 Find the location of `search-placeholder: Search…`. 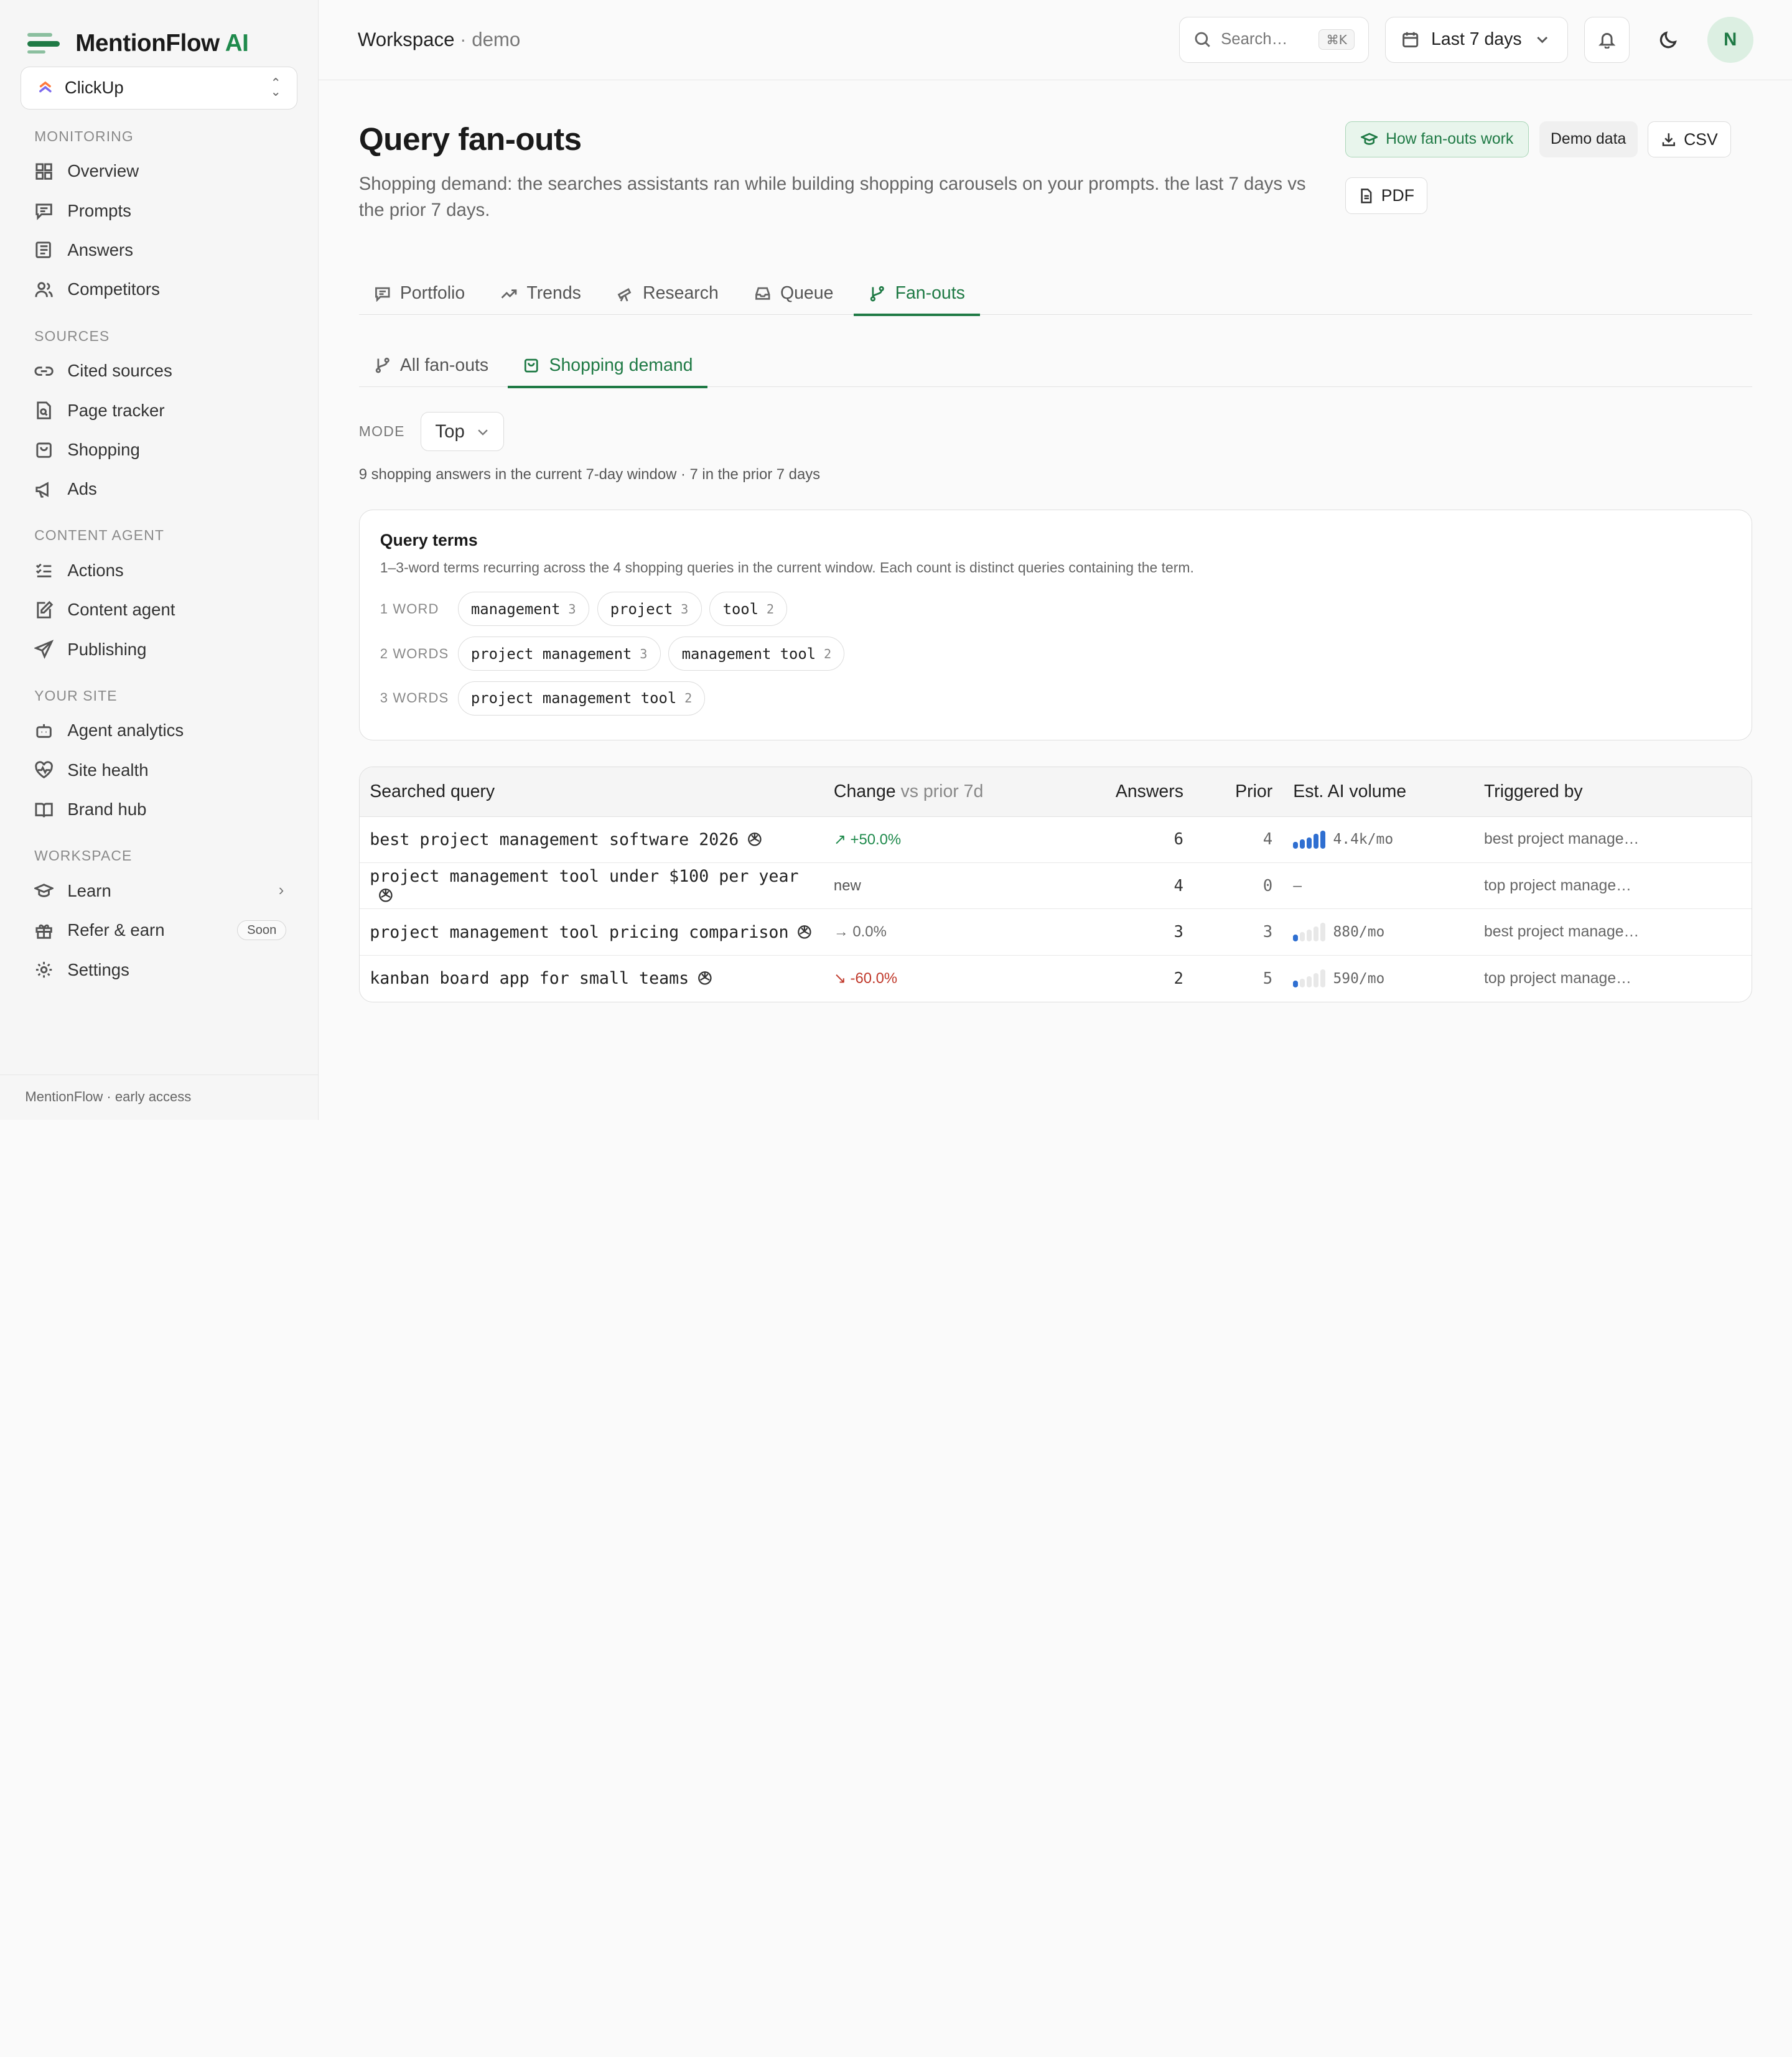

search-placeholder: Search… is located at coordinates (1255, 39).